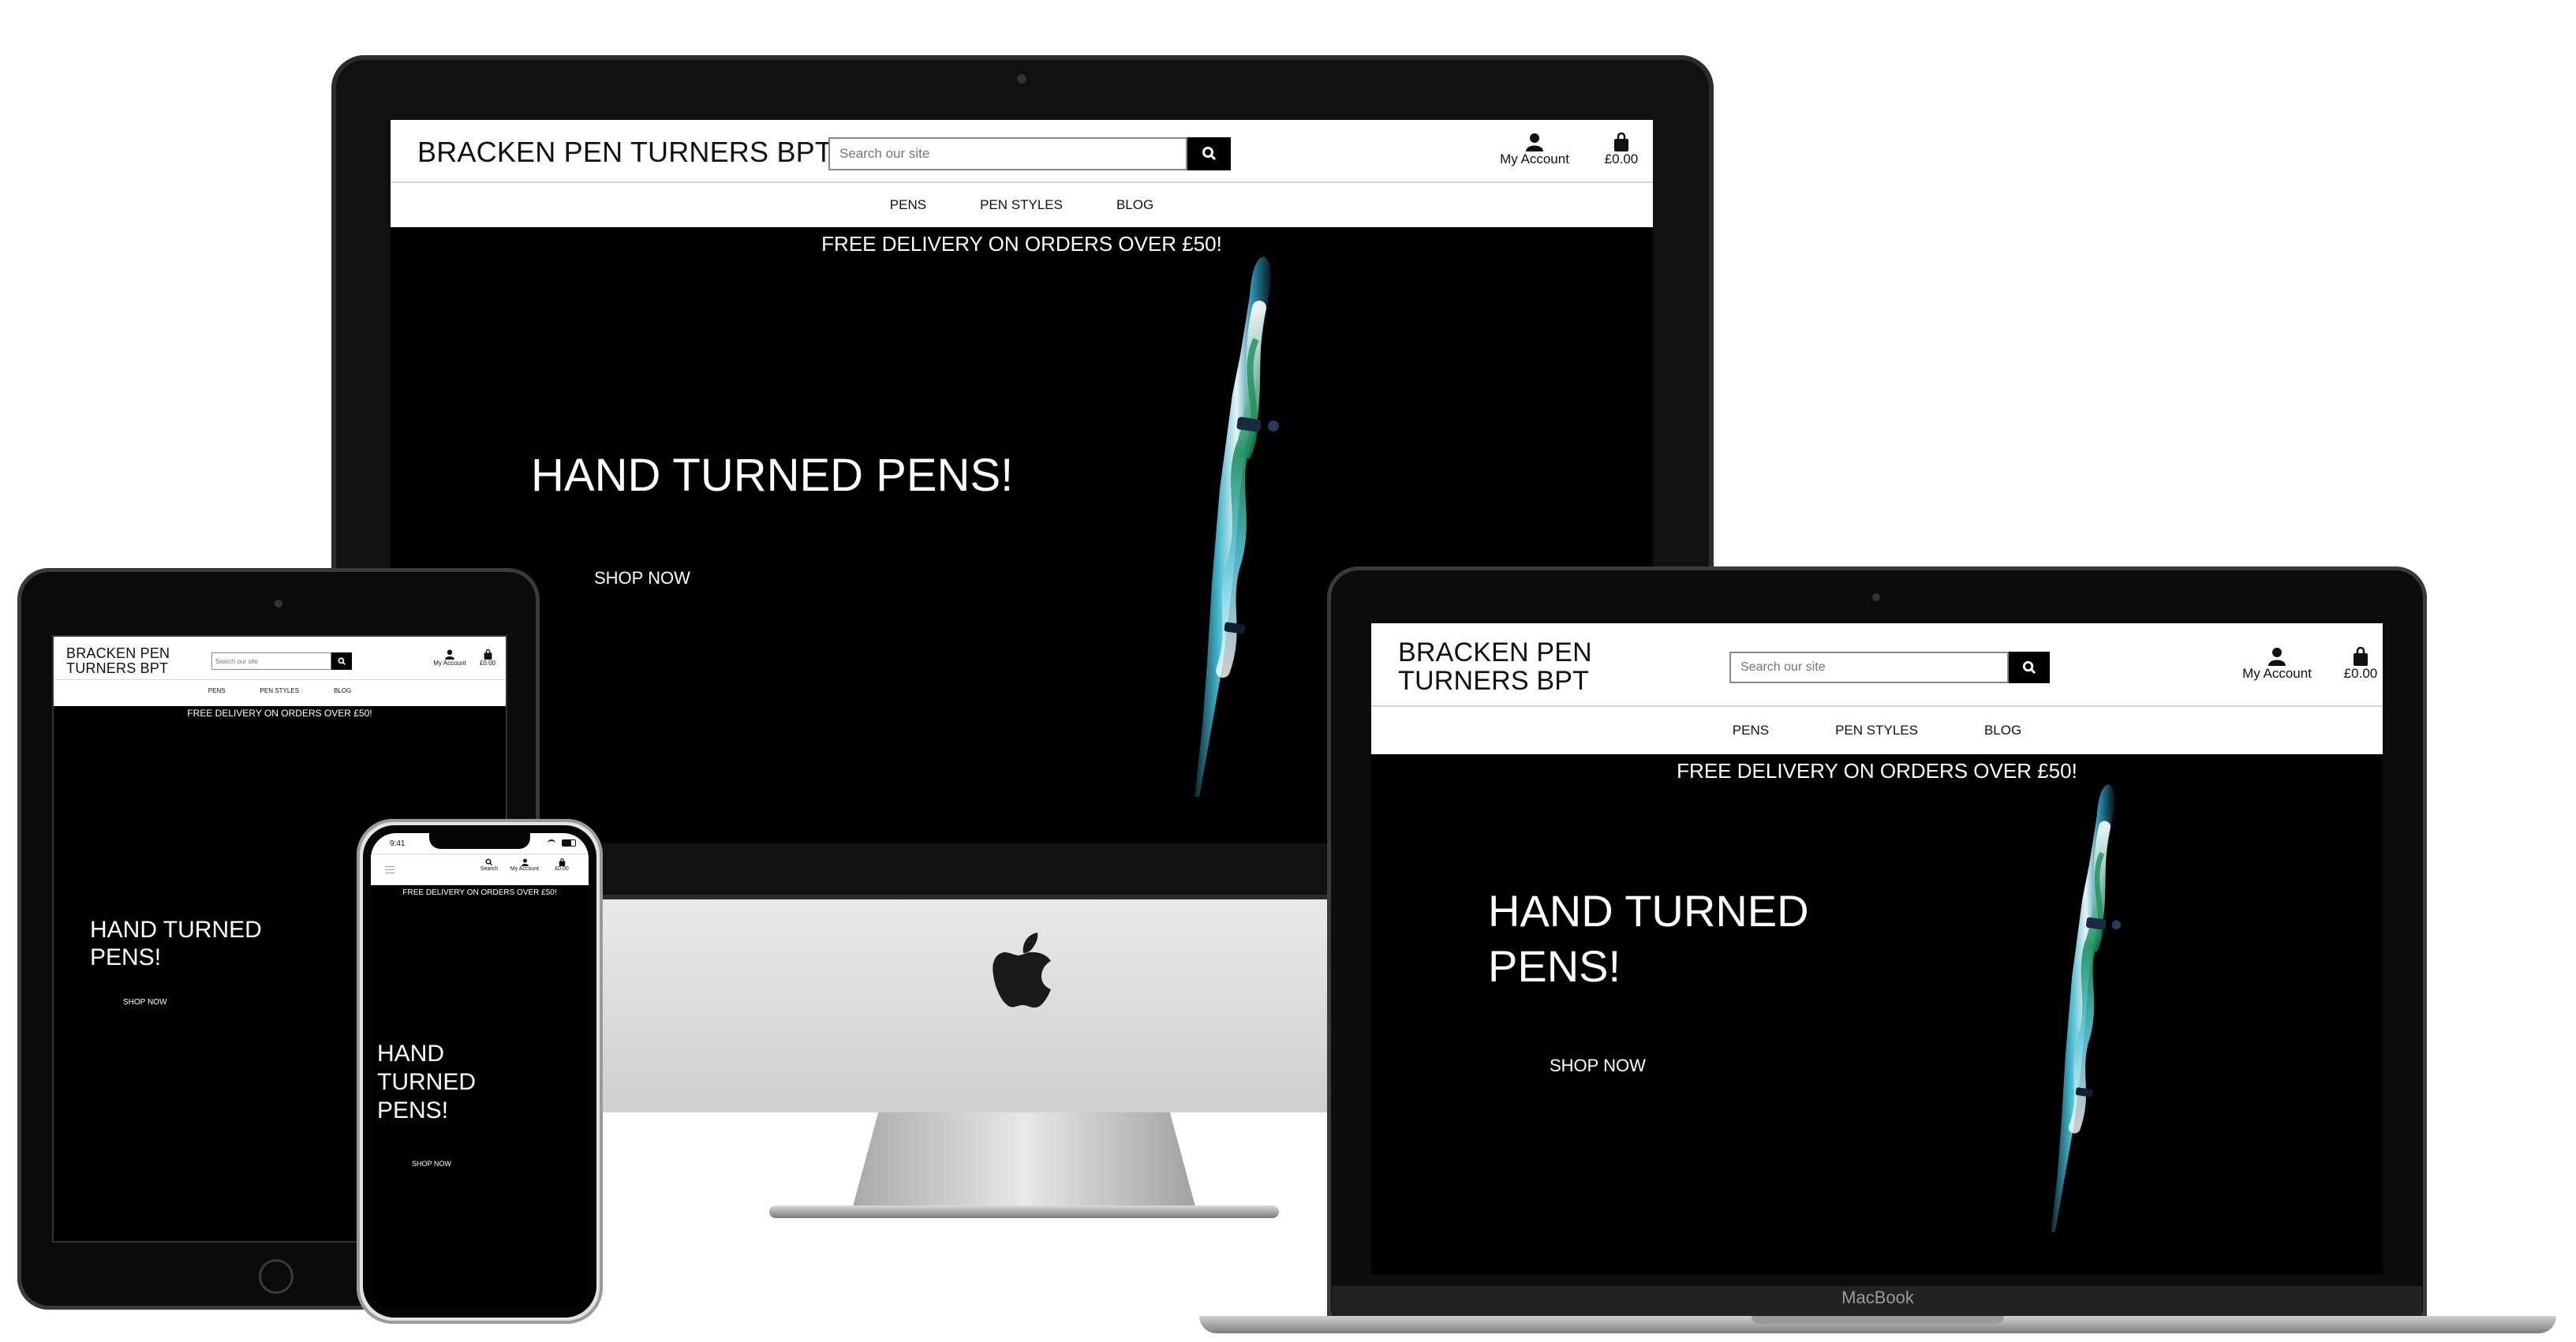 This screenshot has height=1342, width=2576. What do you see at coordinates (278, 603) in the screenshot?
I see `ipad-camera` at bounding box center [278, 603].